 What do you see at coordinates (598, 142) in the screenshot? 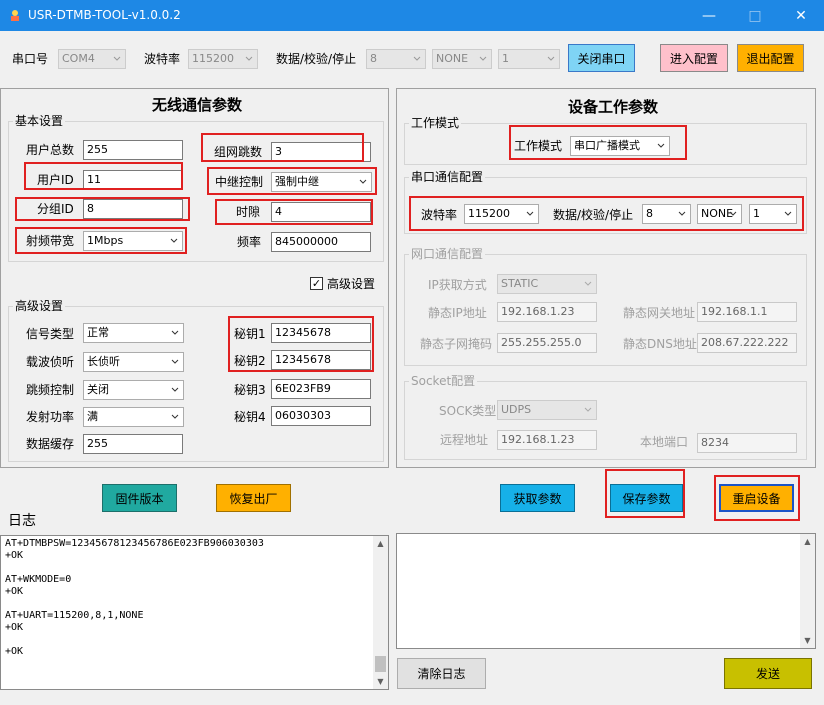
I see `highlight-work-mode` at bounding box center [598, 142].